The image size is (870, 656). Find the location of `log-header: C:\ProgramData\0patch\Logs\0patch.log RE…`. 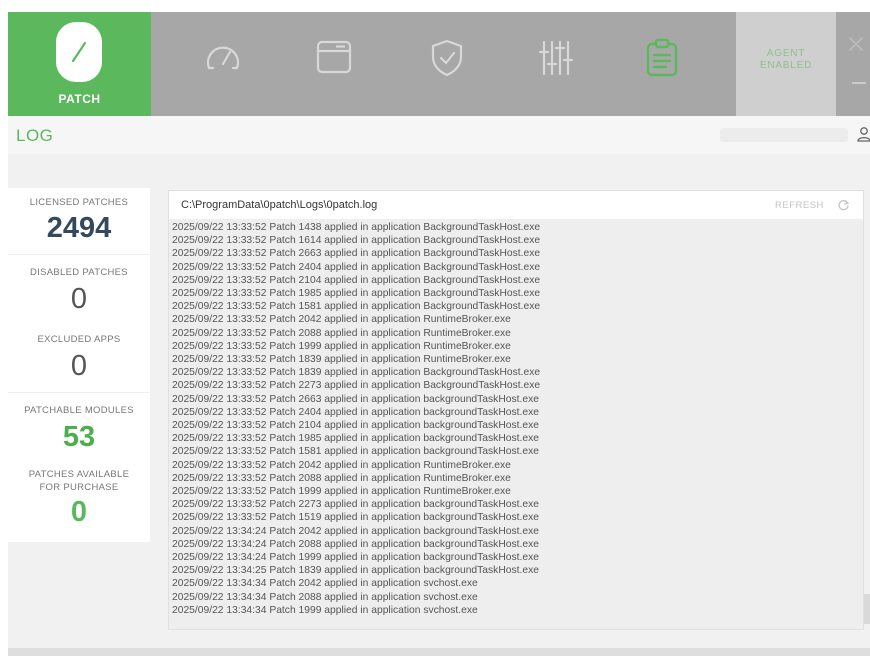

log-header: C:\ProgramData\0patch\Logs\0patch.log RE… is located at coordinates (516, 205).